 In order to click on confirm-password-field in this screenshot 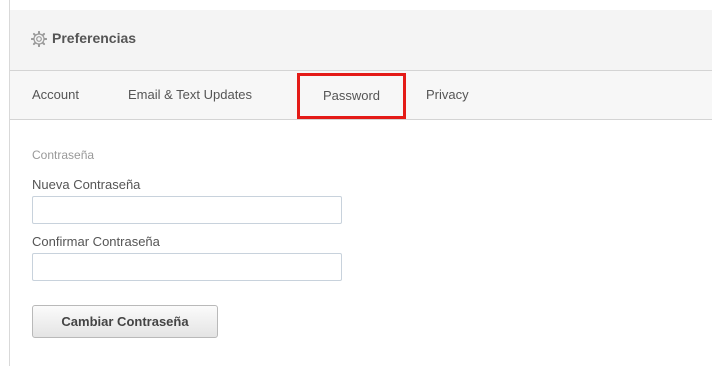, I will do `click(187, 267)`.